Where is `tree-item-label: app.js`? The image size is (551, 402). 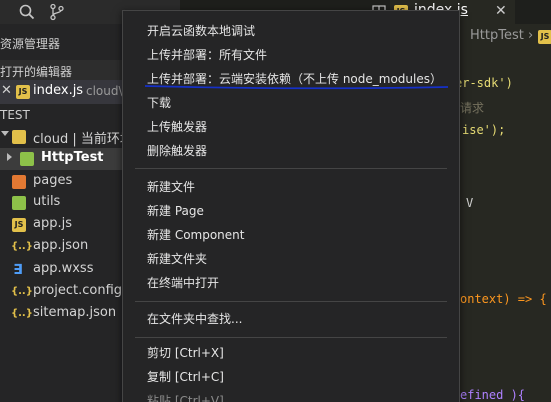 tree-item-label: app.js is located at coordinates (52, 223).